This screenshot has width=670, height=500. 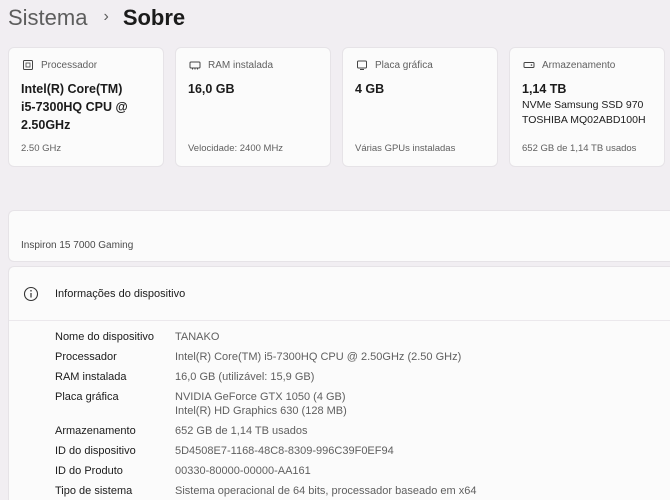 What do you see at coordinates (31, 294) in the screenshot?
I see `info-icon` at bounding box center [31, 294].